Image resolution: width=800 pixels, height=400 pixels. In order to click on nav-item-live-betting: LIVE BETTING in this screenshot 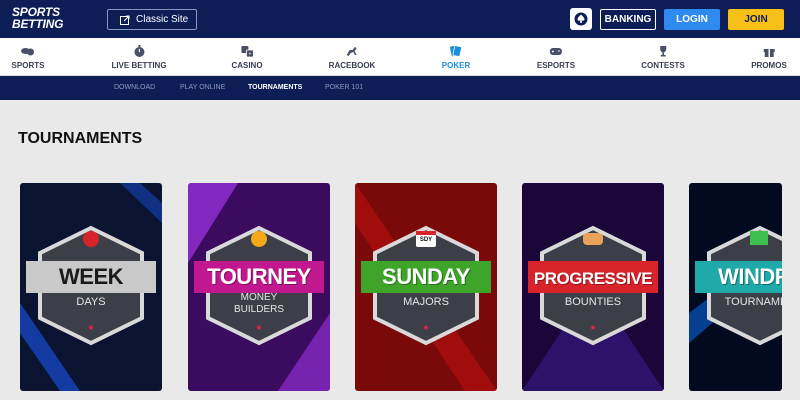, I will do `click(139, 57)`.